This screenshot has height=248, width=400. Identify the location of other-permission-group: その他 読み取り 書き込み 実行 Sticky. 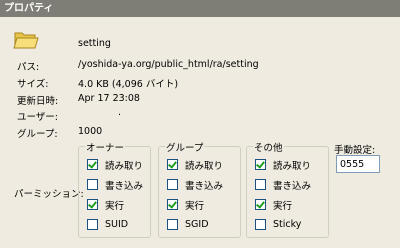
(287, 189).